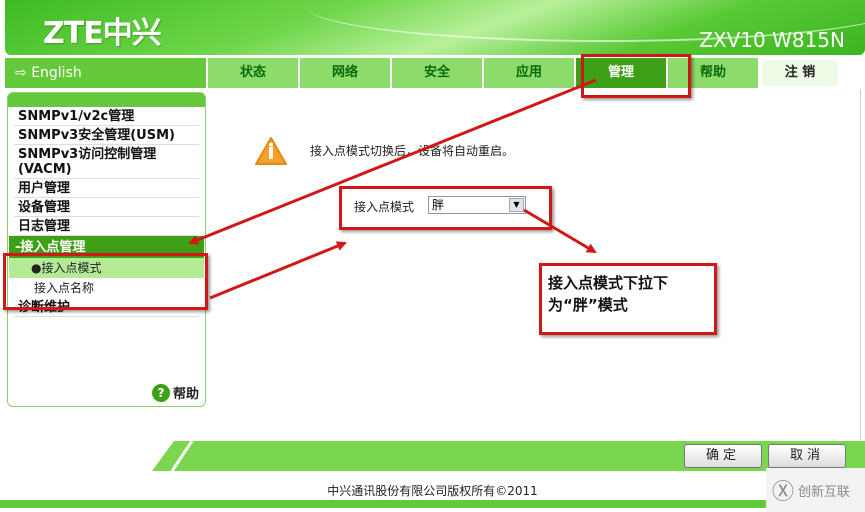 Image resolution: width=865 pixels, height=512 pixels. What do you see at coordinates (432, 491) in the screenshot?
I see `copyright-text: 中兴通讯股份有限公司版权所有©2011` at bounding box center [432, 491].